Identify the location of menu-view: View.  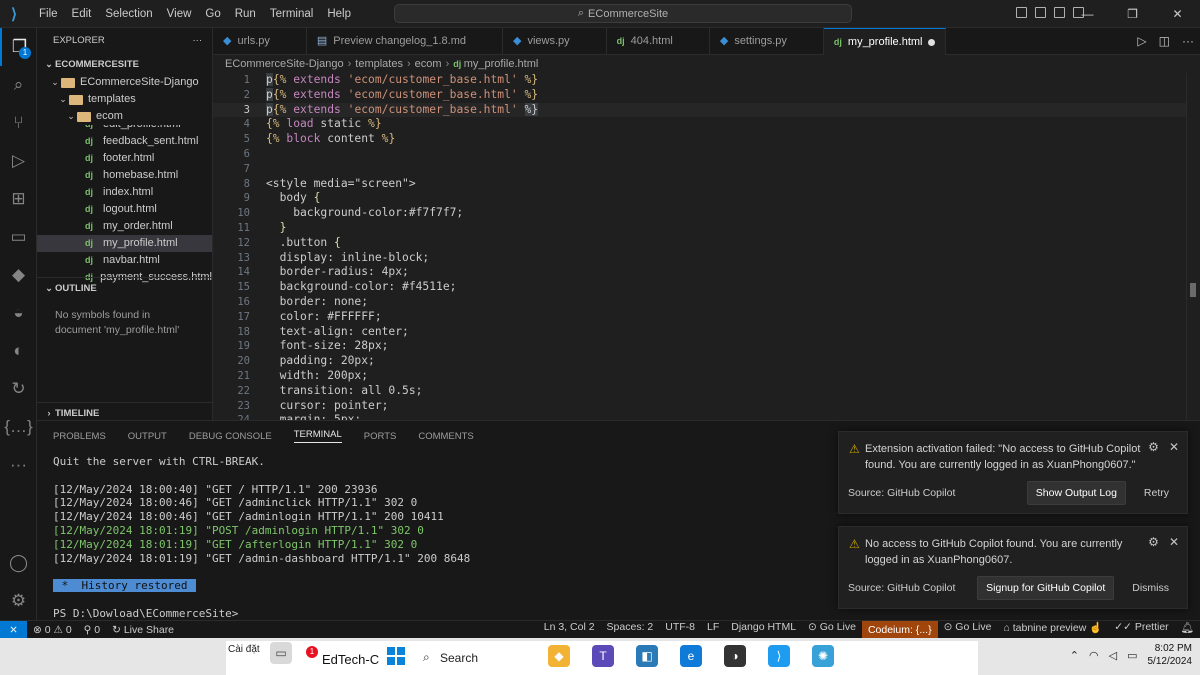
(179, 14).